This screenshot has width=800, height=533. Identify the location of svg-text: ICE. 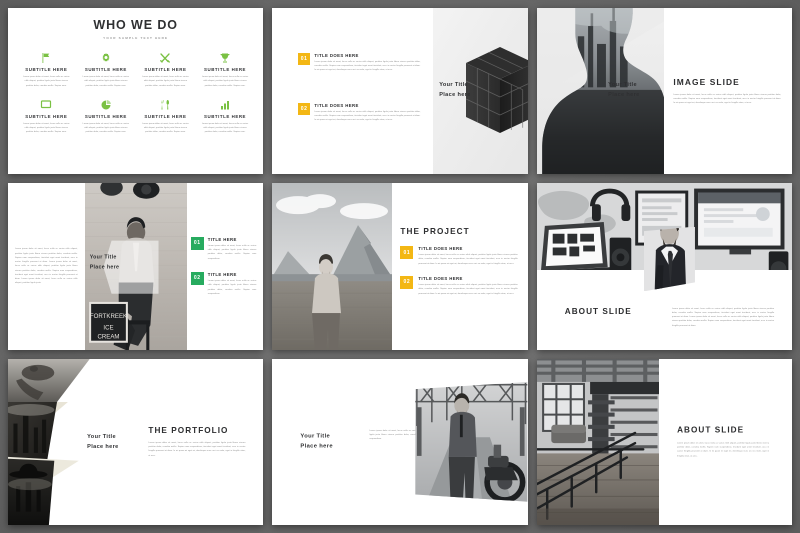
(108, 328).